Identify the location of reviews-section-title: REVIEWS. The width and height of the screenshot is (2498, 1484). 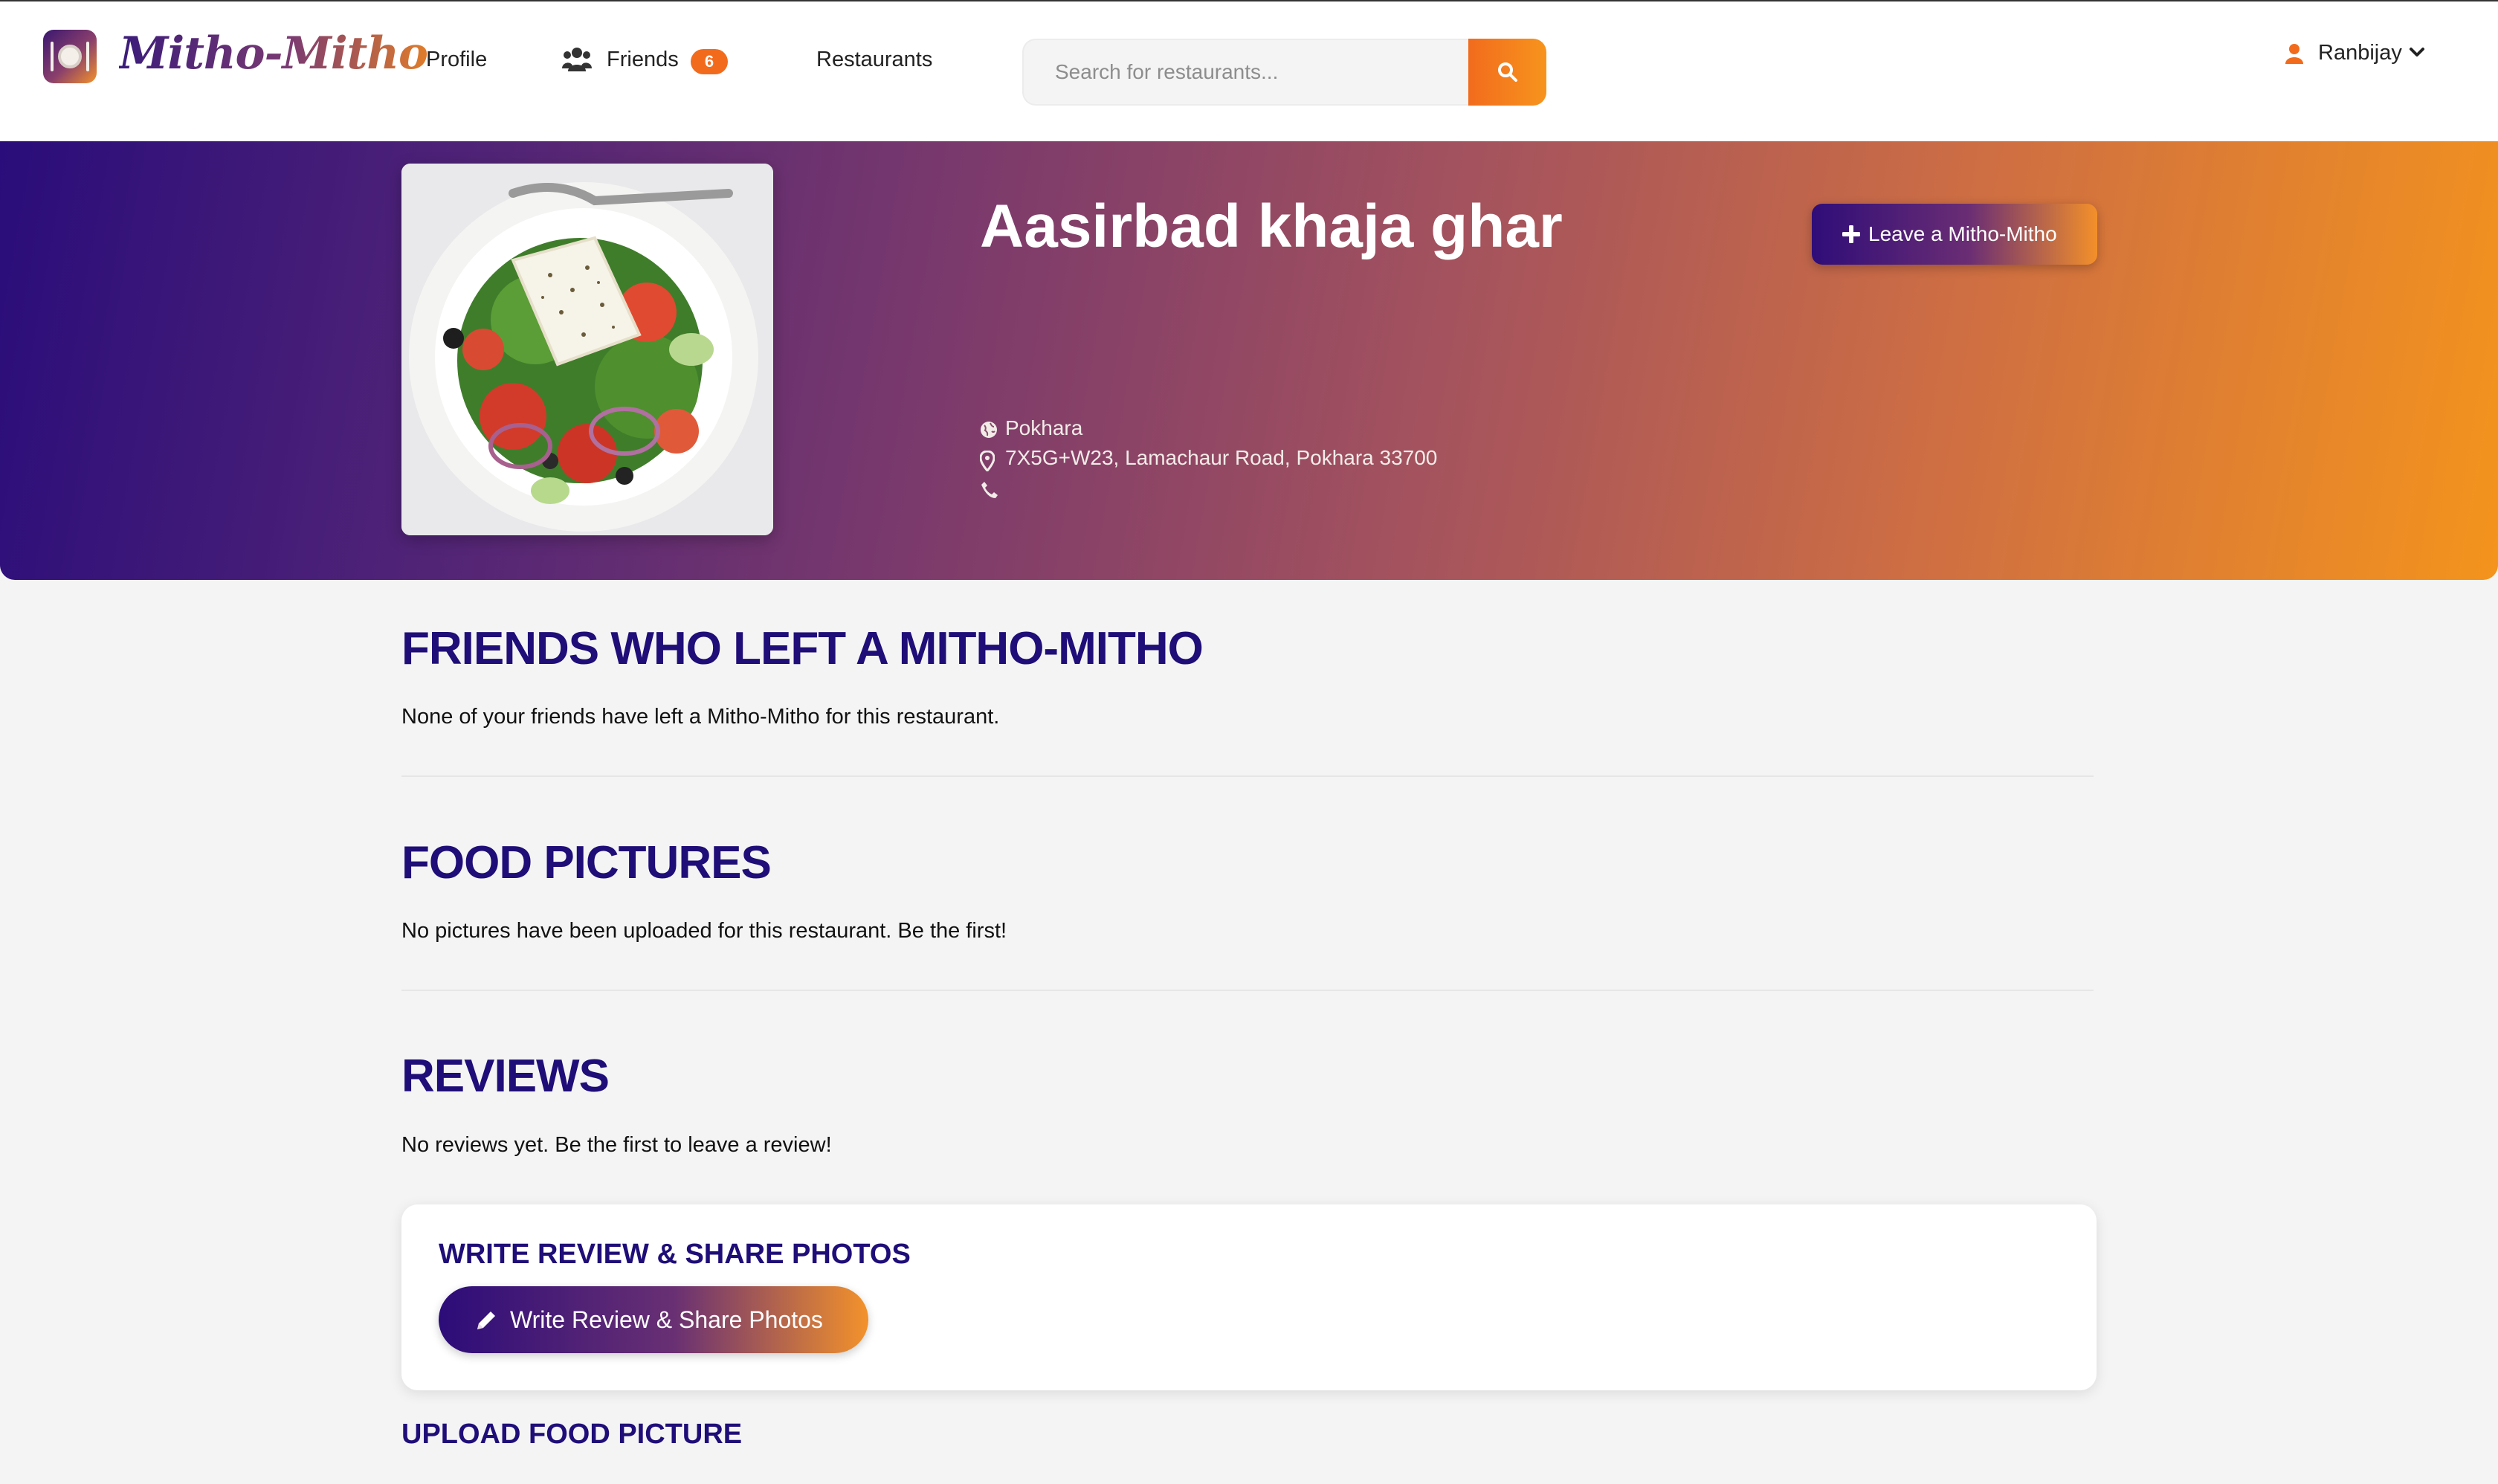
(505, 1076).